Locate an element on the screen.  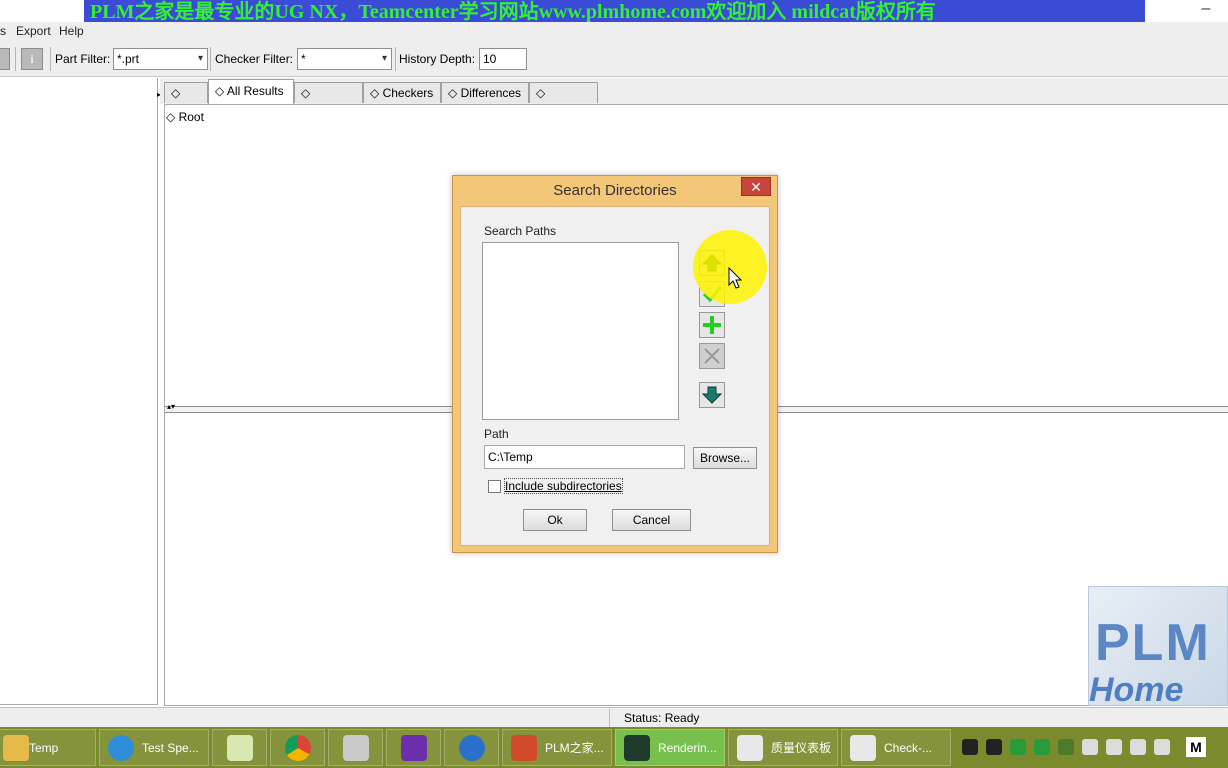
taskbar-item-visual-studio is located at coordinates (413, 747).